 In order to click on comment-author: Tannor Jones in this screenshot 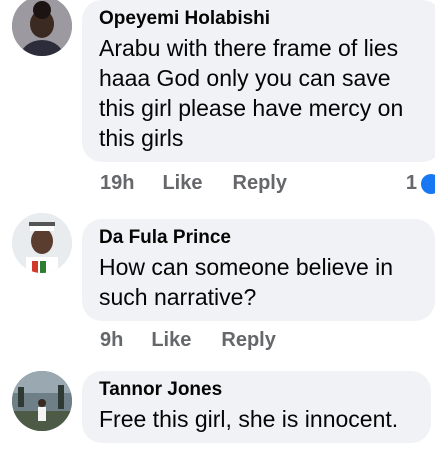, I will do `click(257, 390)`.